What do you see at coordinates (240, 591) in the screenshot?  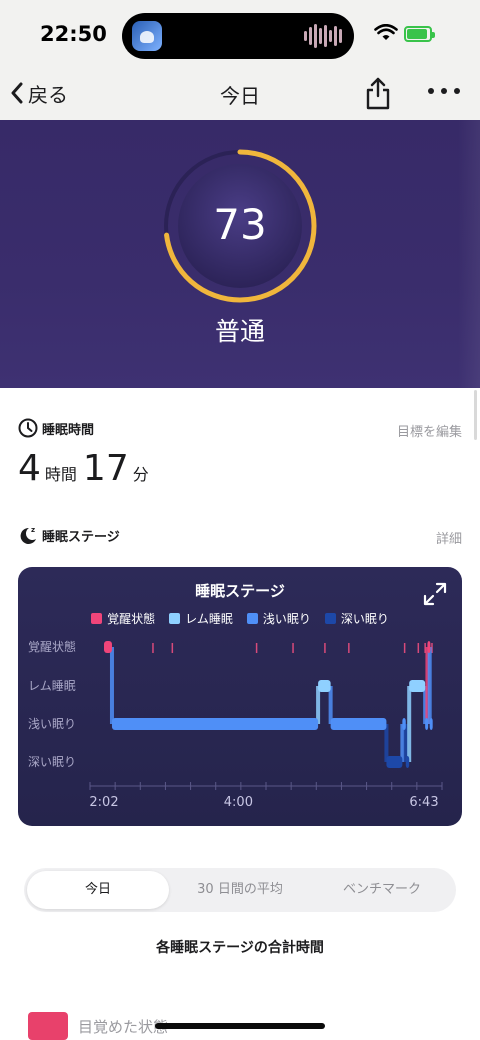 I see `chart-title: 睡眠ステージ` at bounding box center [240, 591].